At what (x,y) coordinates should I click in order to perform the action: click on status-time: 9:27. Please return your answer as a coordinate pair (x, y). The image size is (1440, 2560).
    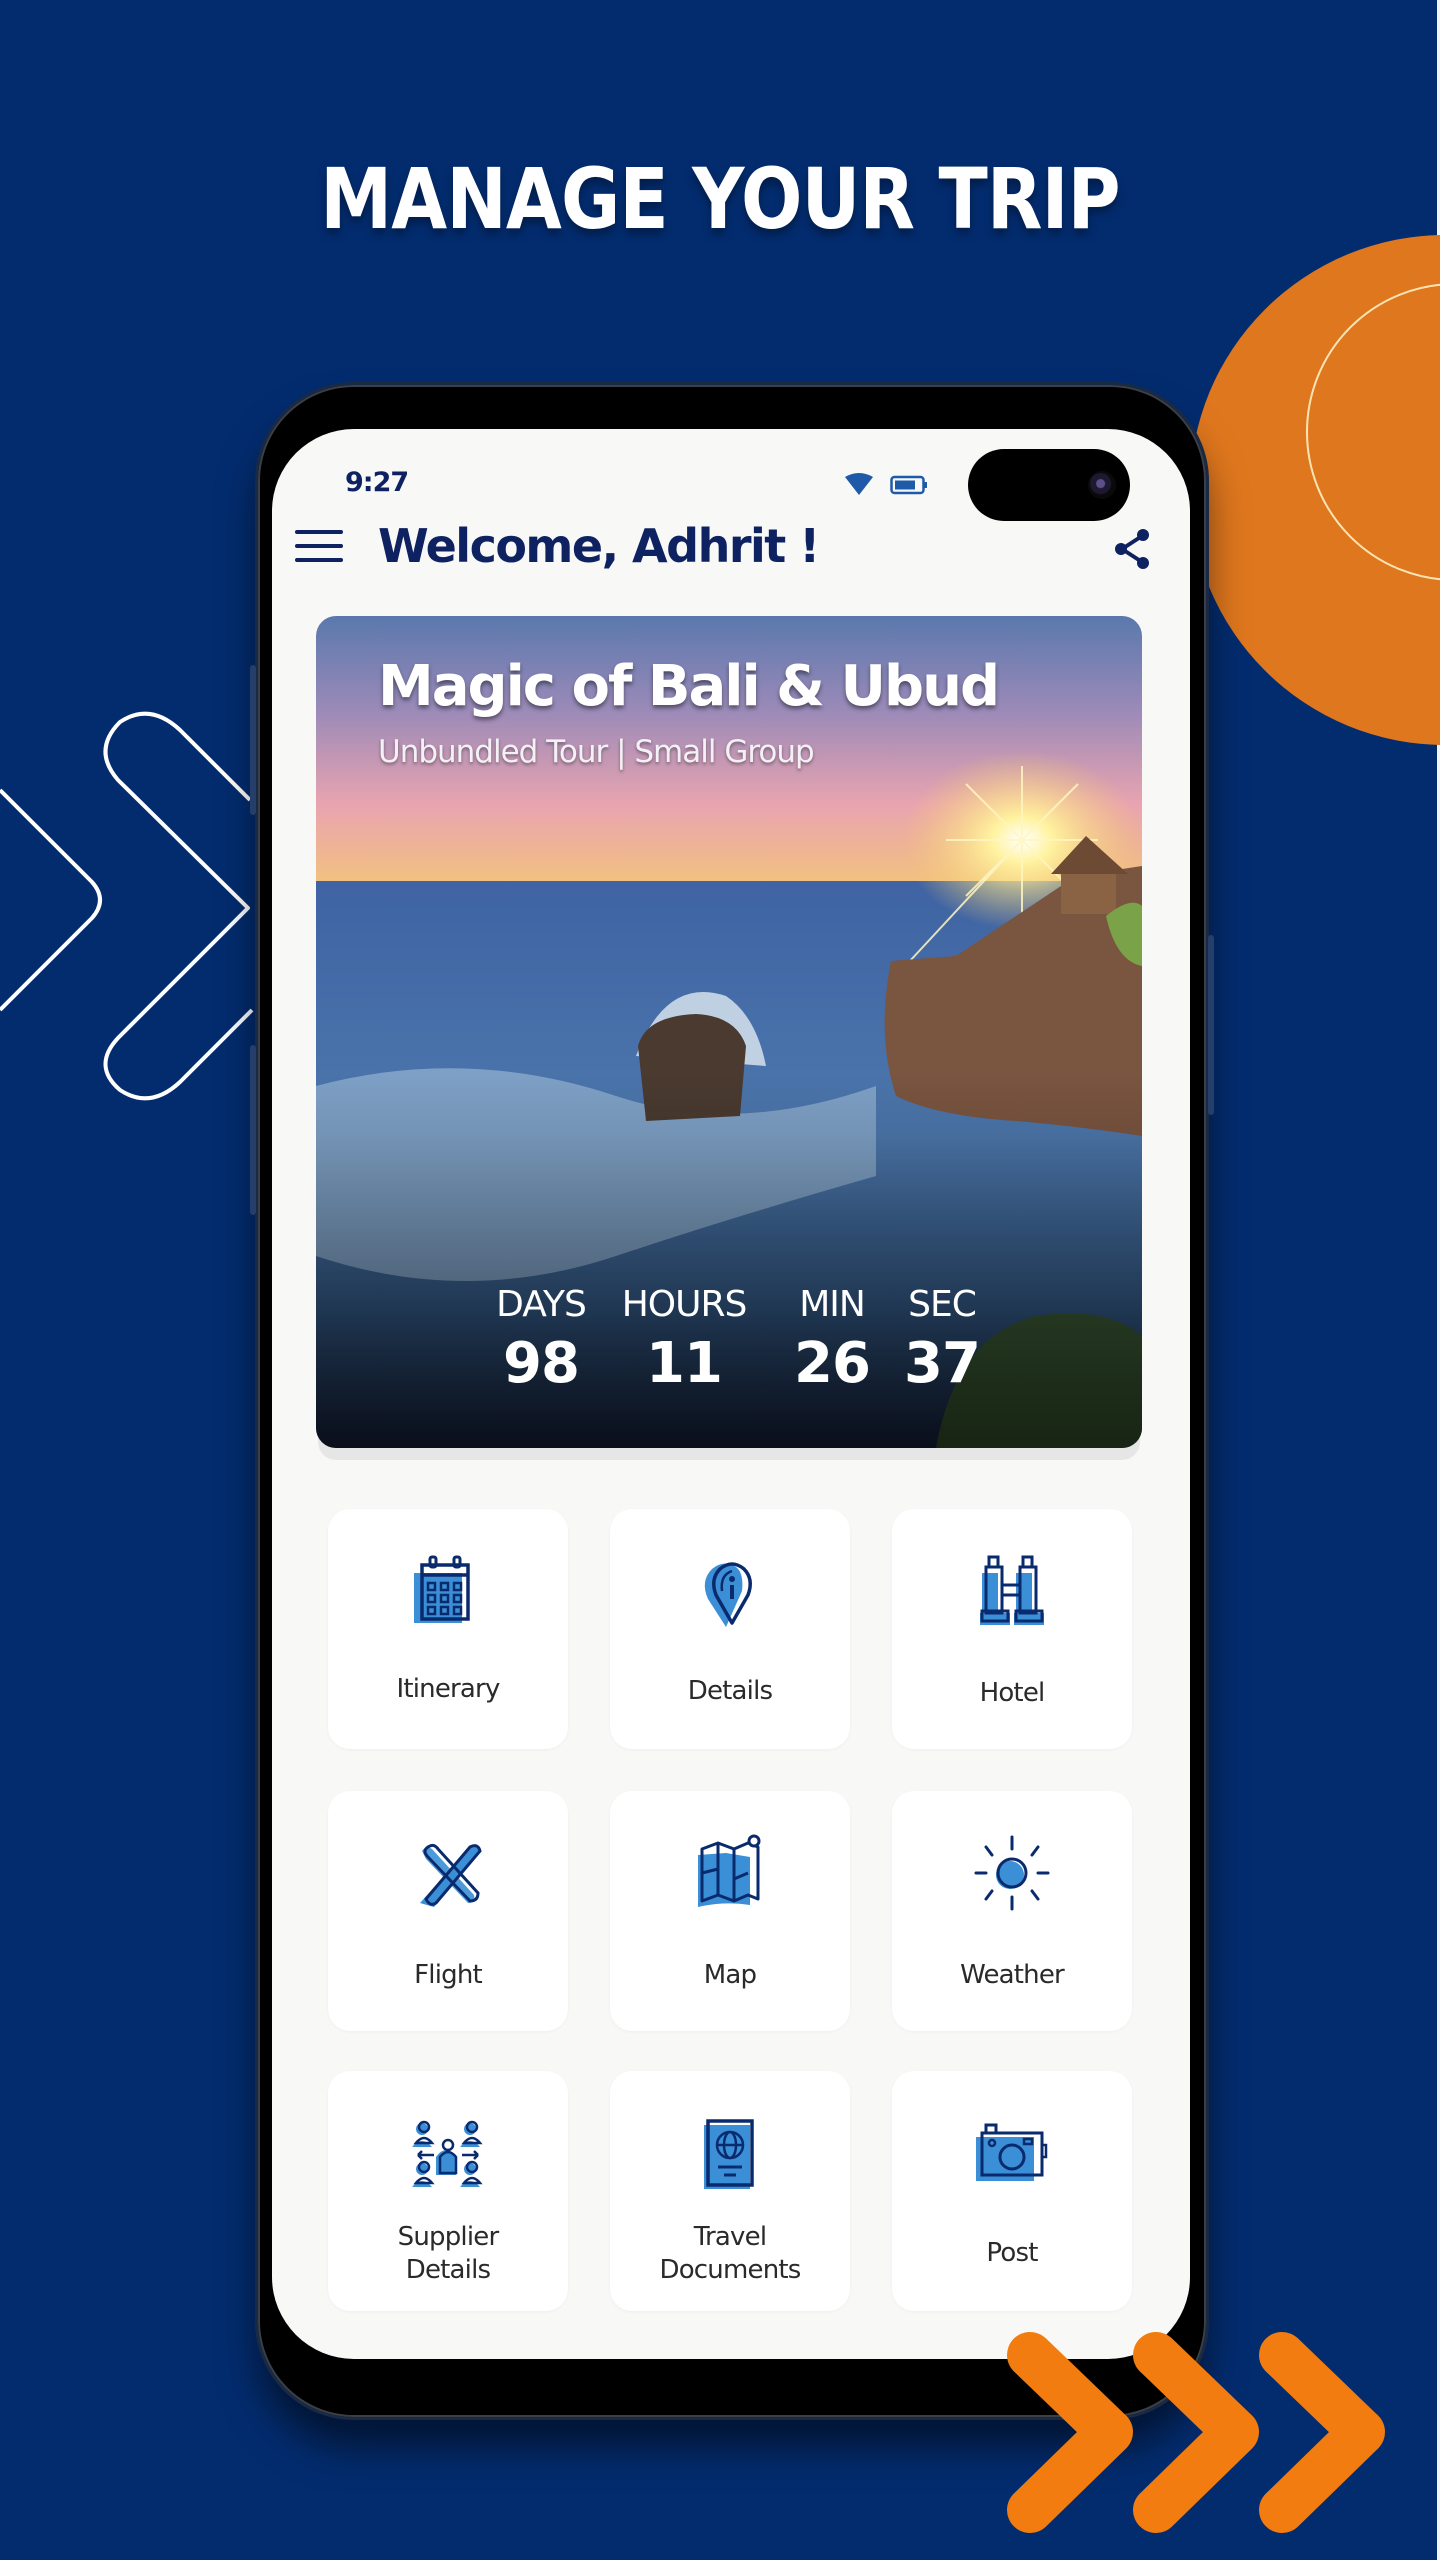
    Looking at the image, I should click on (377, 482).